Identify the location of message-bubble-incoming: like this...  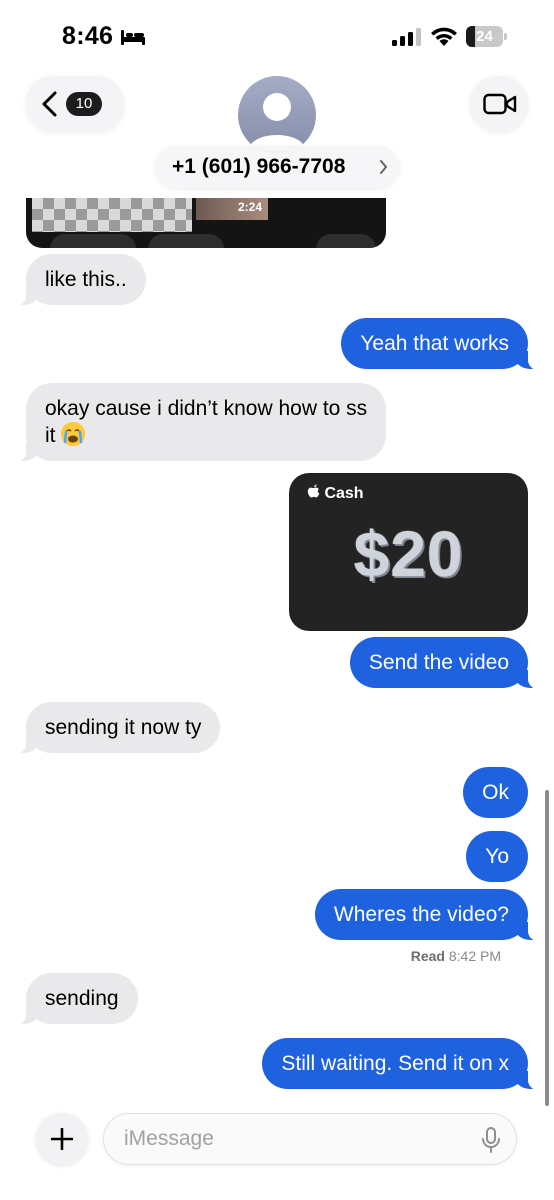
(81, 280).